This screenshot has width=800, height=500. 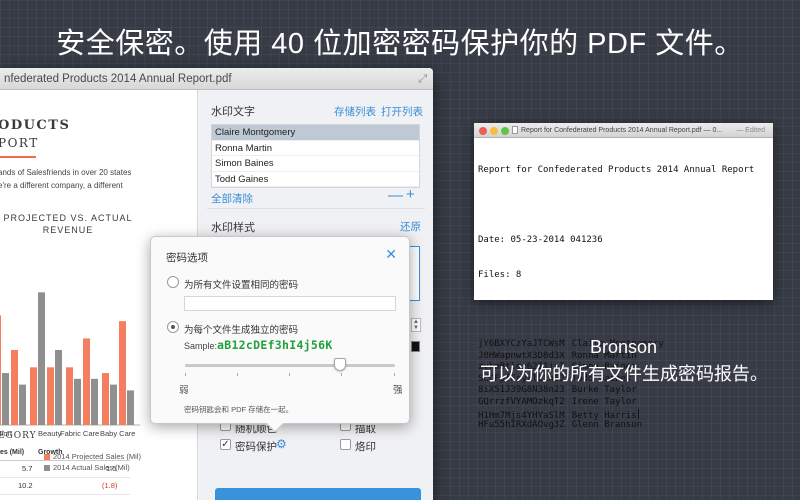 What do you see at coordinates (340, 364) in the screenshot?
I see `strength-slider-thumb` at bounding box center [340, 364].